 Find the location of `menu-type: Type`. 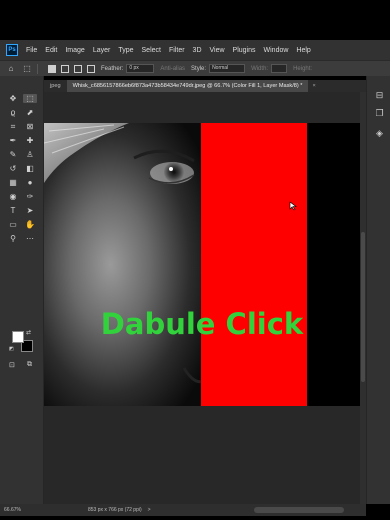

menu-type: Type is located at coordinates (125, 50).